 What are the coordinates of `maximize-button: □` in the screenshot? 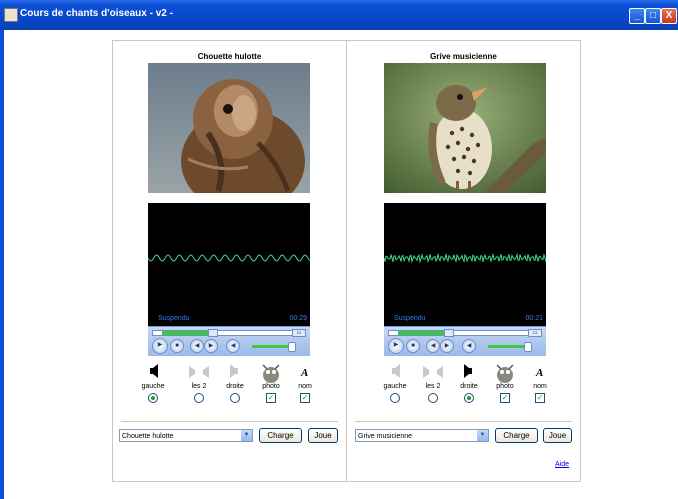 It's located at (653, 16).